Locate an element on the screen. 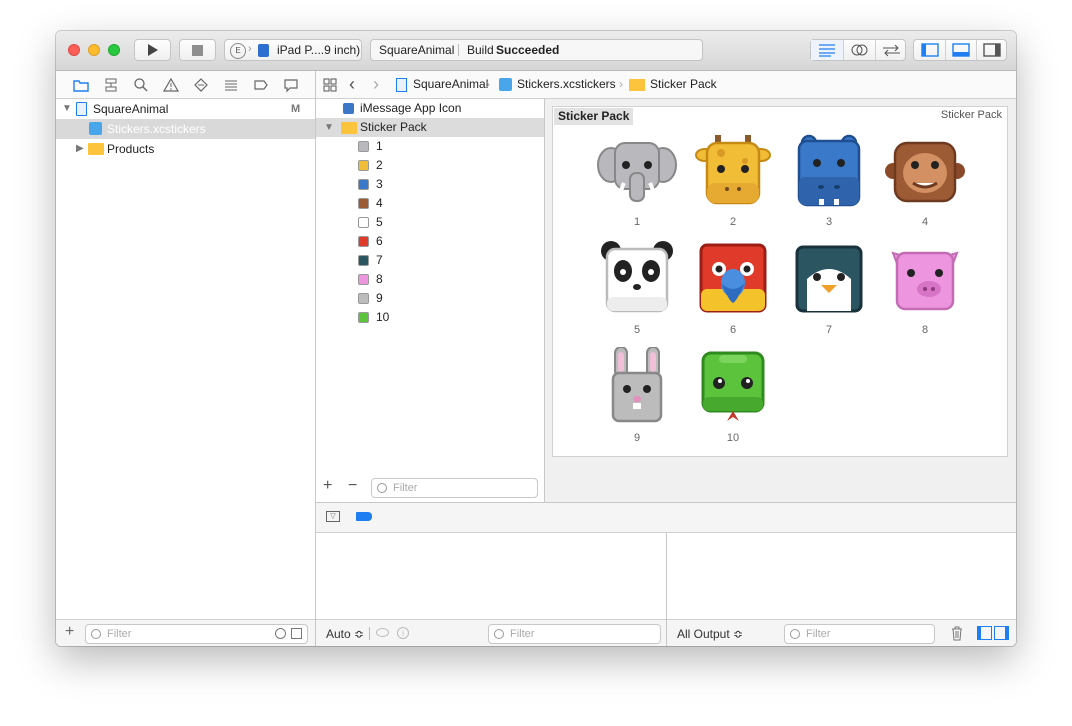  sticker-cell: 7 is located at coordinates (829, 293).